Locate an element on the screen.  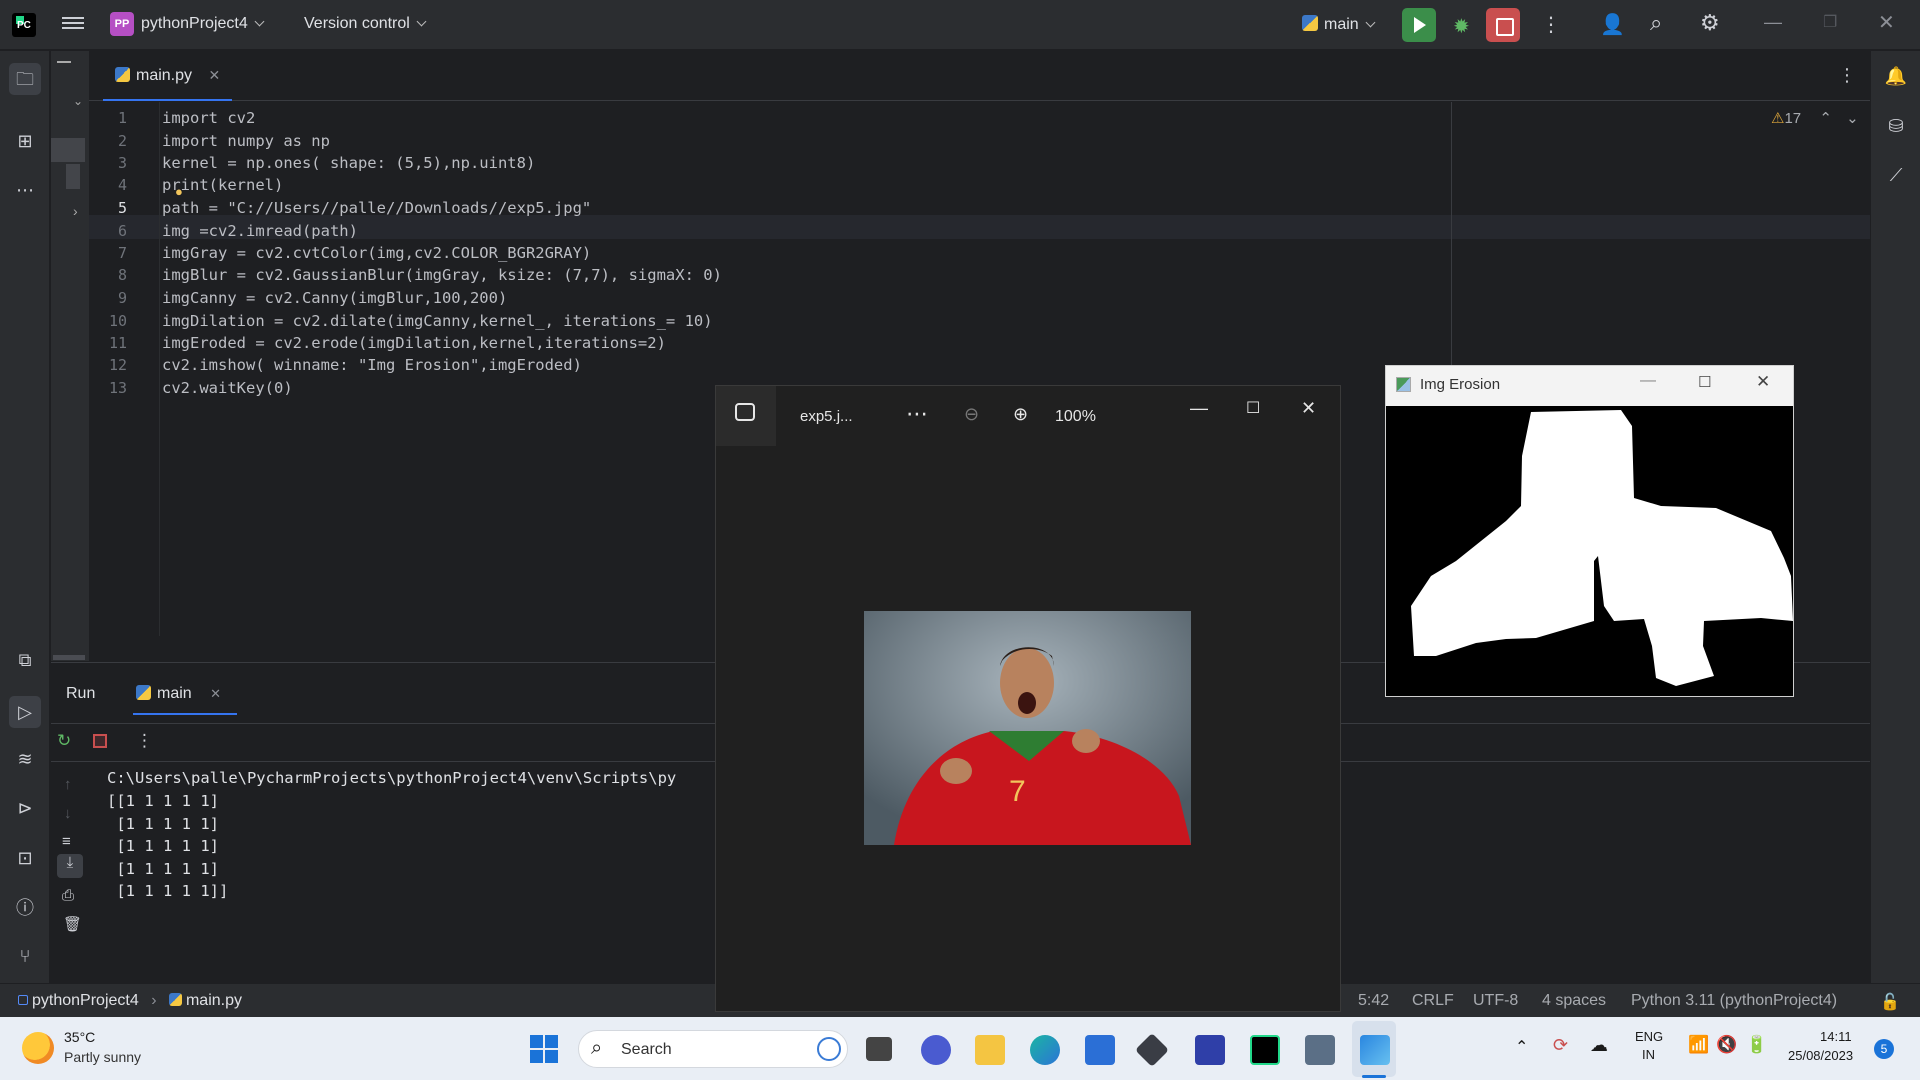
more-actions-icon: ⋮ is located at coordinates (1551, 24).